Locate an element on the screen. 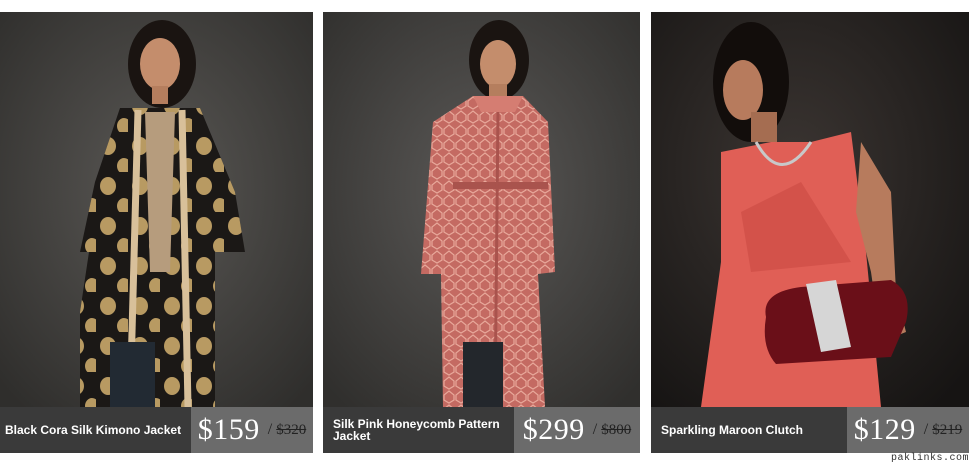 Image resolution: width=973 pixels, height=465 pixels. sale-price: $299 is located at coordinates (553, 429).